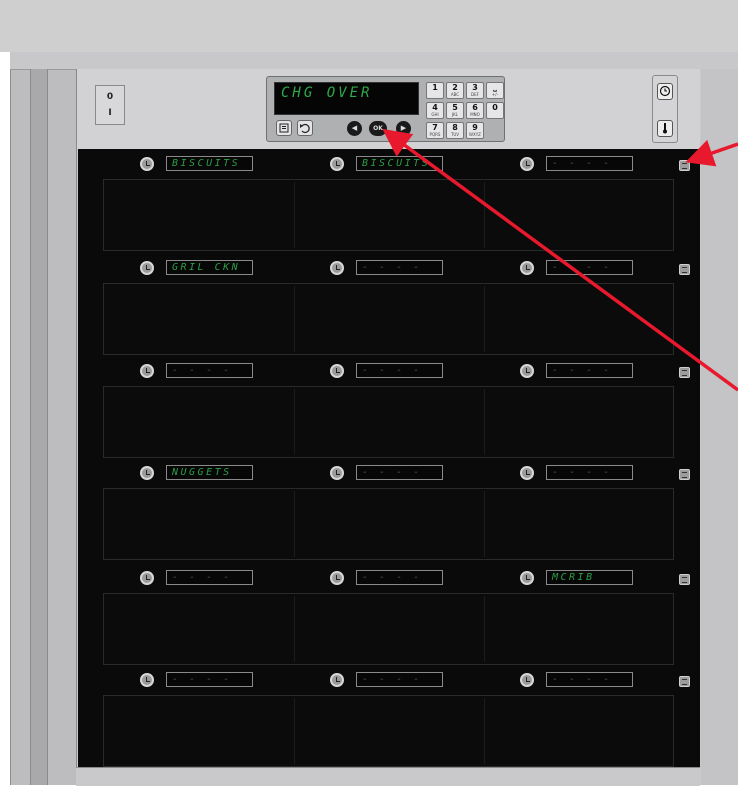 Image resolution: width=738 pixels, height=786 pixels. Describe the element at coordinates (711, 153) in the screenshot. I see `annotation-arrow-to-shelf-button` at that location.